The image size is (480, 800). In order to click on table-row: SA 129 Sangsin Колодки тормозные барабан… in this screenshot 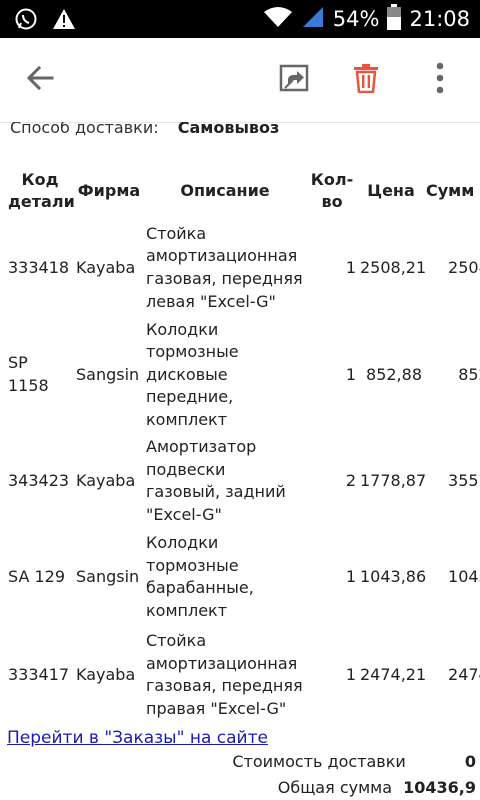, I will do `click(243, 577)`.